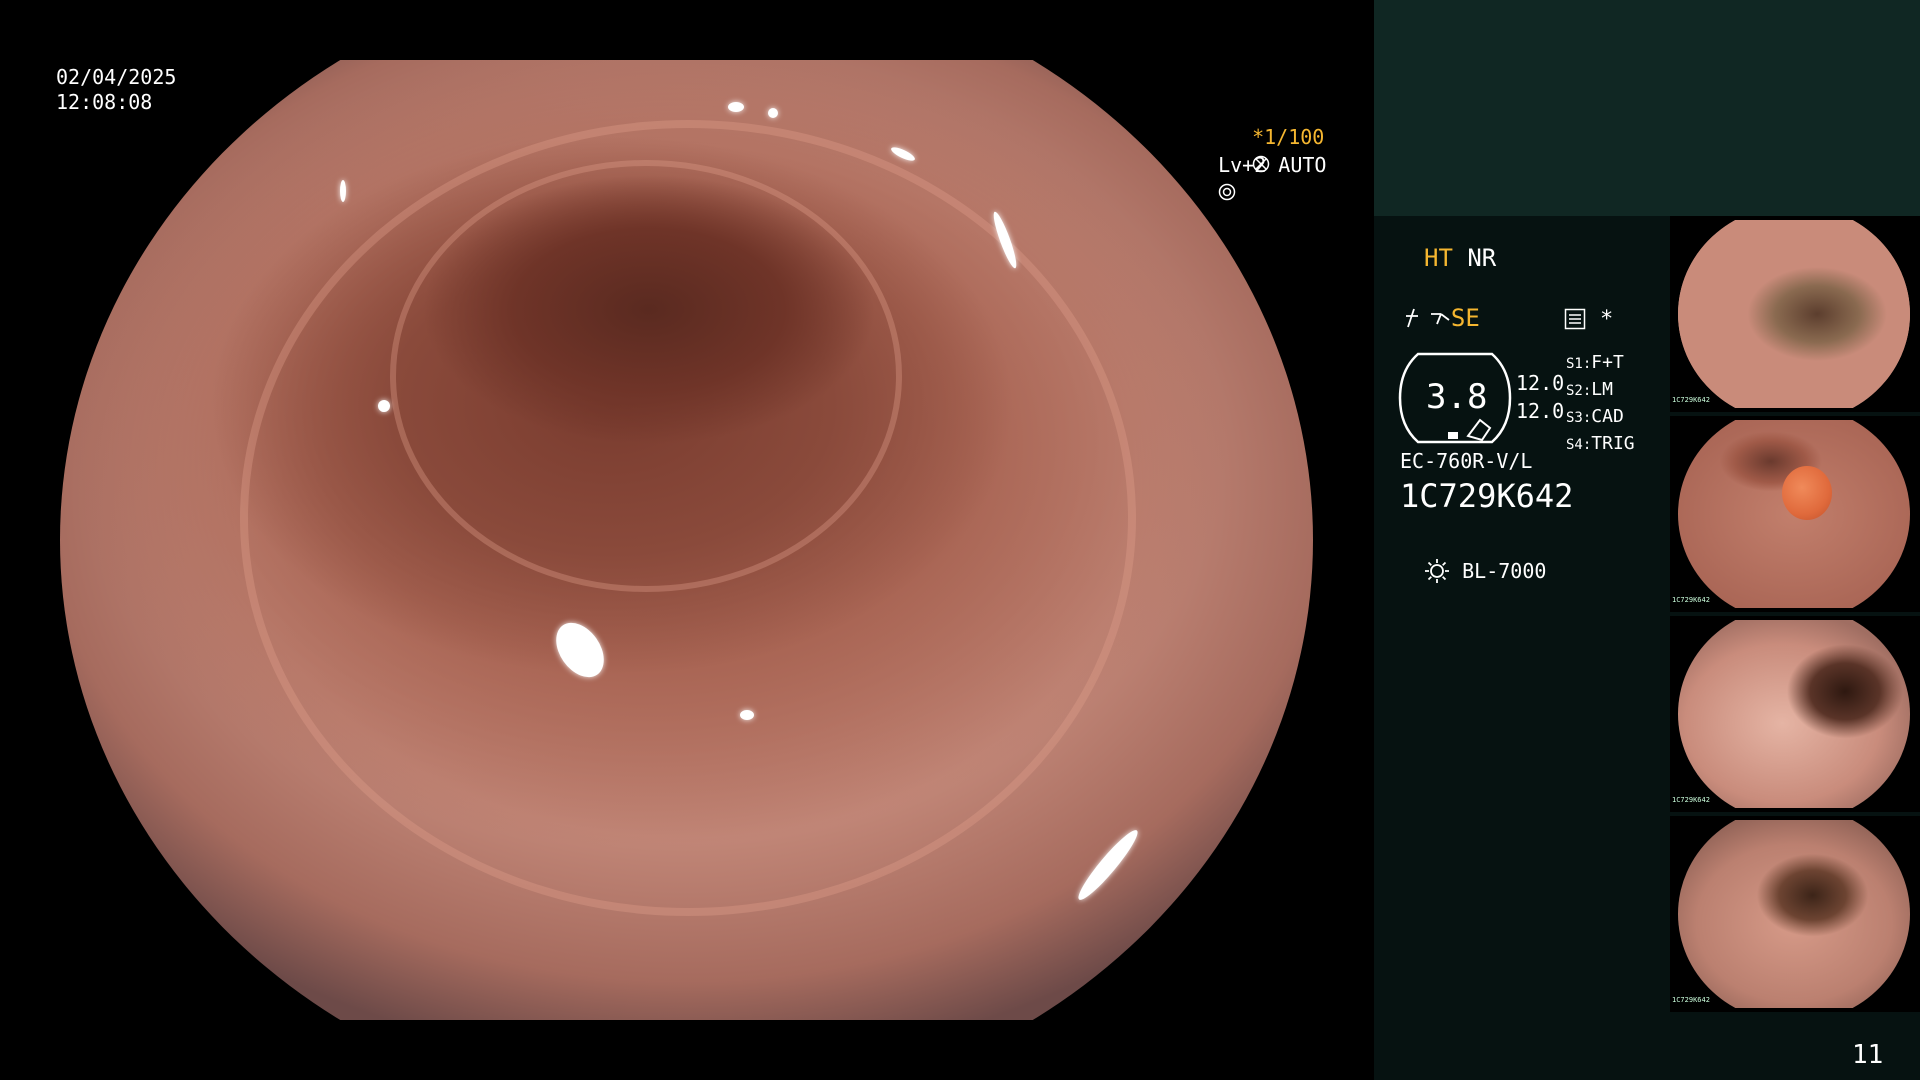  I want to click on nr-label: NR, so click(1482, 258).